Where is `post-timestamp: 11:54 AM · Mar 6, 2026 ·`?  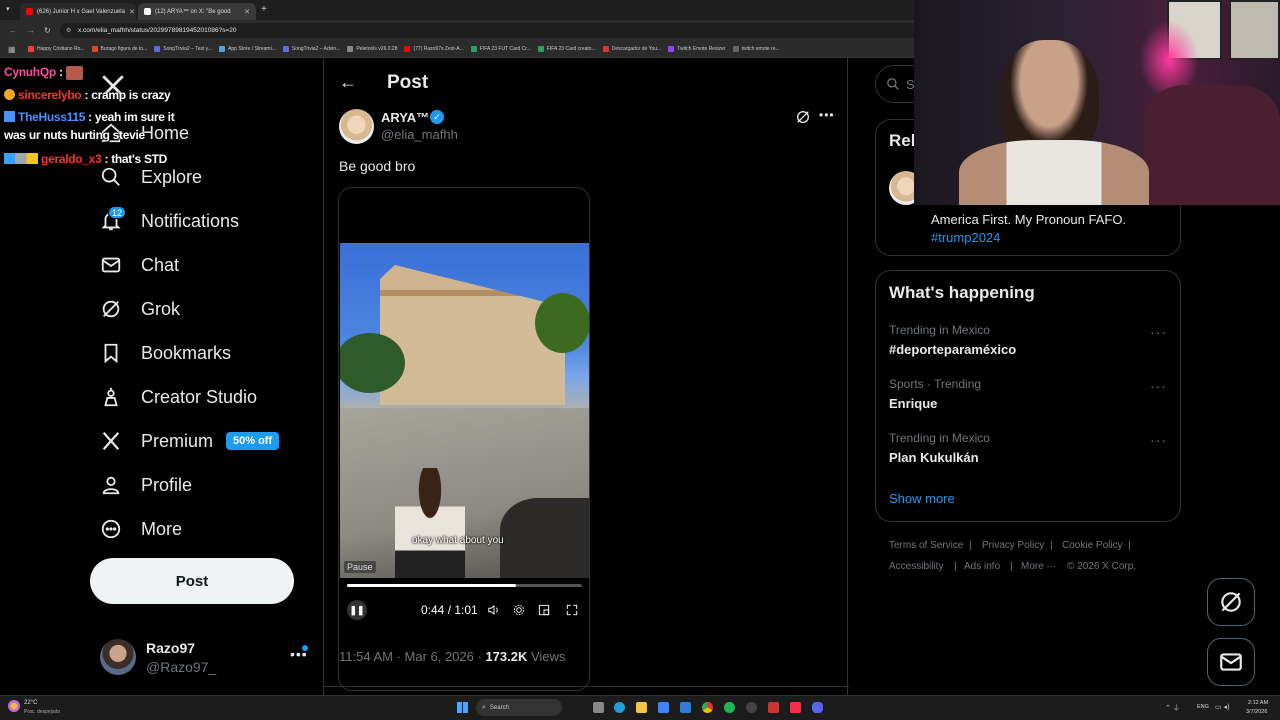 post-timestamp: 11:54 AM · Mar 6, 2026 · is located at coordinates (412, 656).